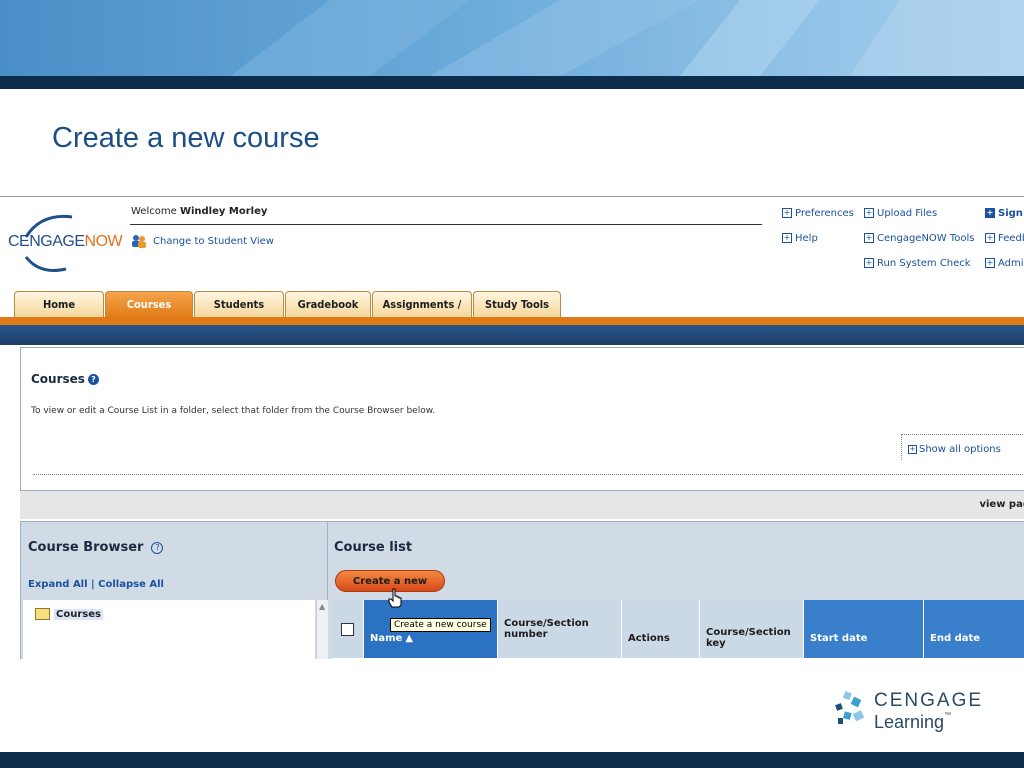  Describe the element at coordinates (929, 700) in the screenshot. I see `cengage-wordmark: CENGAGE` at that location.